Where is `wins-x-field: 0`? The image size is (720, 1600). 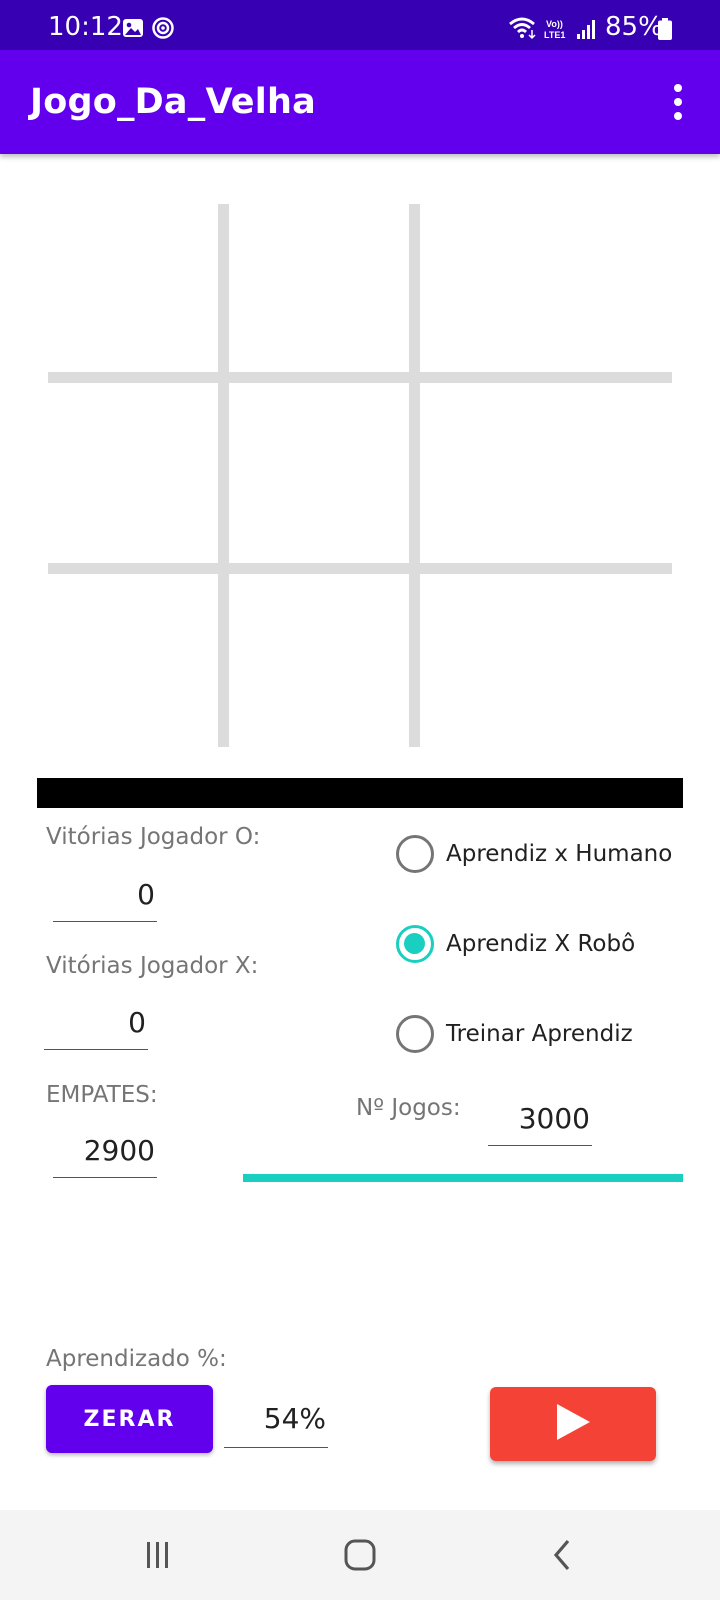
wins-x-field: 0 is located at coordinates (96, 1028).